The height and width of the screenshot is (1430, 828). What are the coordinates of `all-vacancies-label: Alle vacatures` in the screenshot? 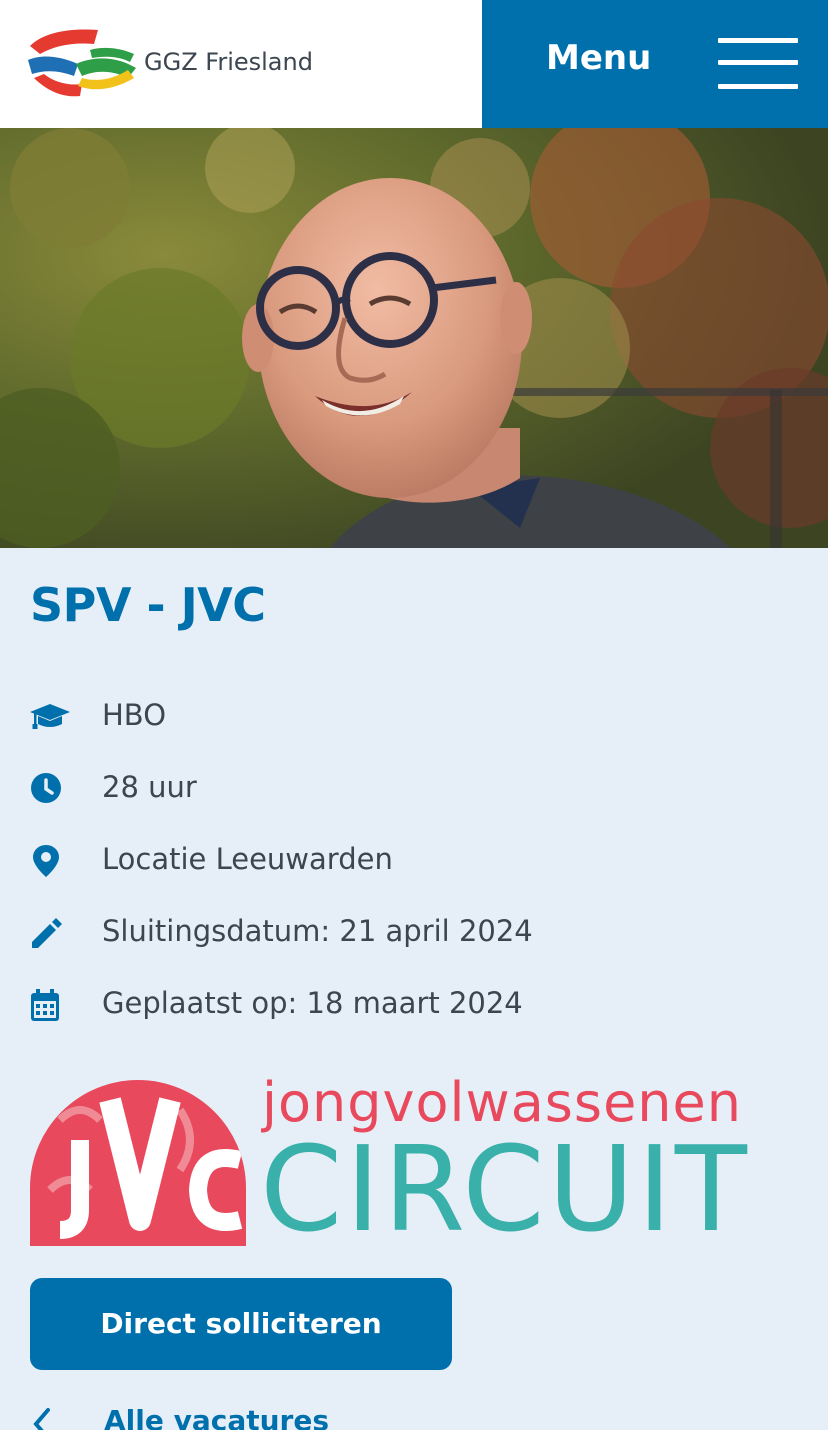 It's located at (217, 1417).